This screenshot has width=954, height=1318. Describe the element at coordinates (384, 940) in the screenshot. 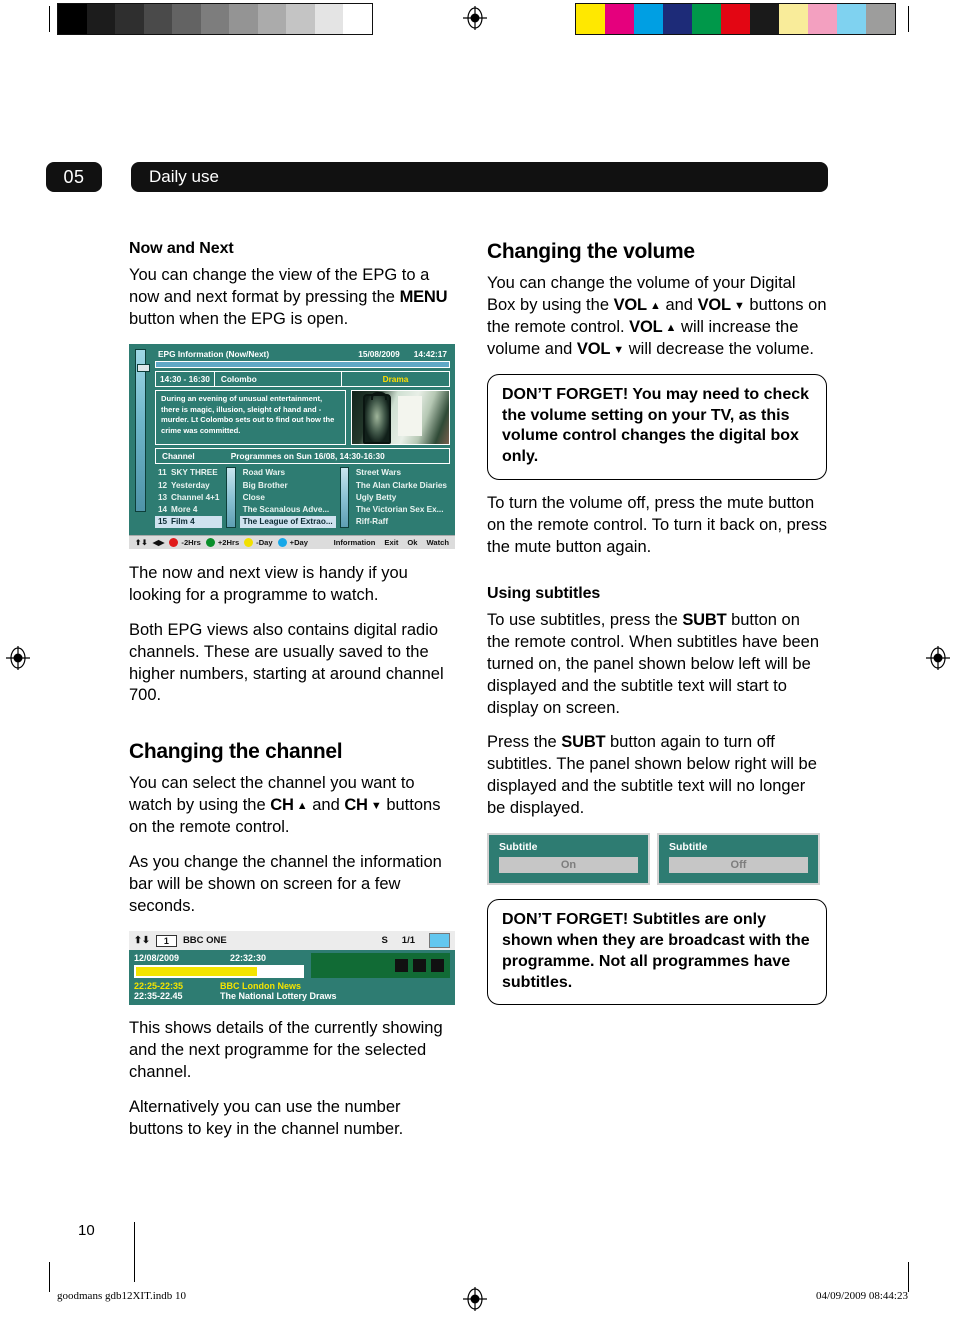

I see `subtitle-flag: S` at that location.